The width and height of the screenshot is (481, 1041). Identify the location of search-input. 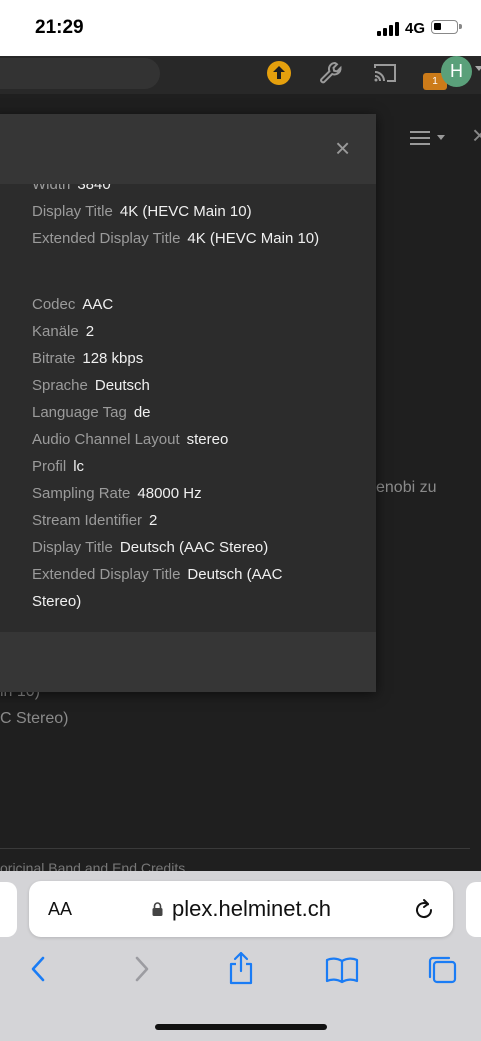
(80, 73).